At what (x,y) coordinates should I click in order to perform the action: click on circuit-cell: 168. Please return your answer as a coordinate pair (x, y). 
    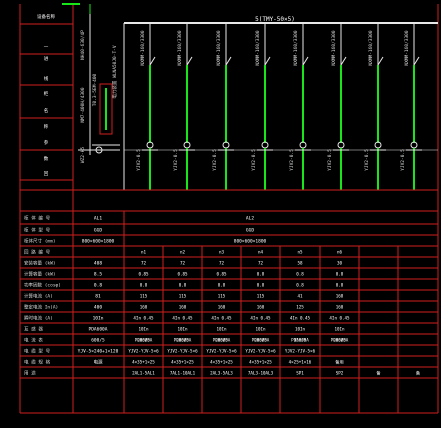
    Looking at the image, I should click on (340, 296).